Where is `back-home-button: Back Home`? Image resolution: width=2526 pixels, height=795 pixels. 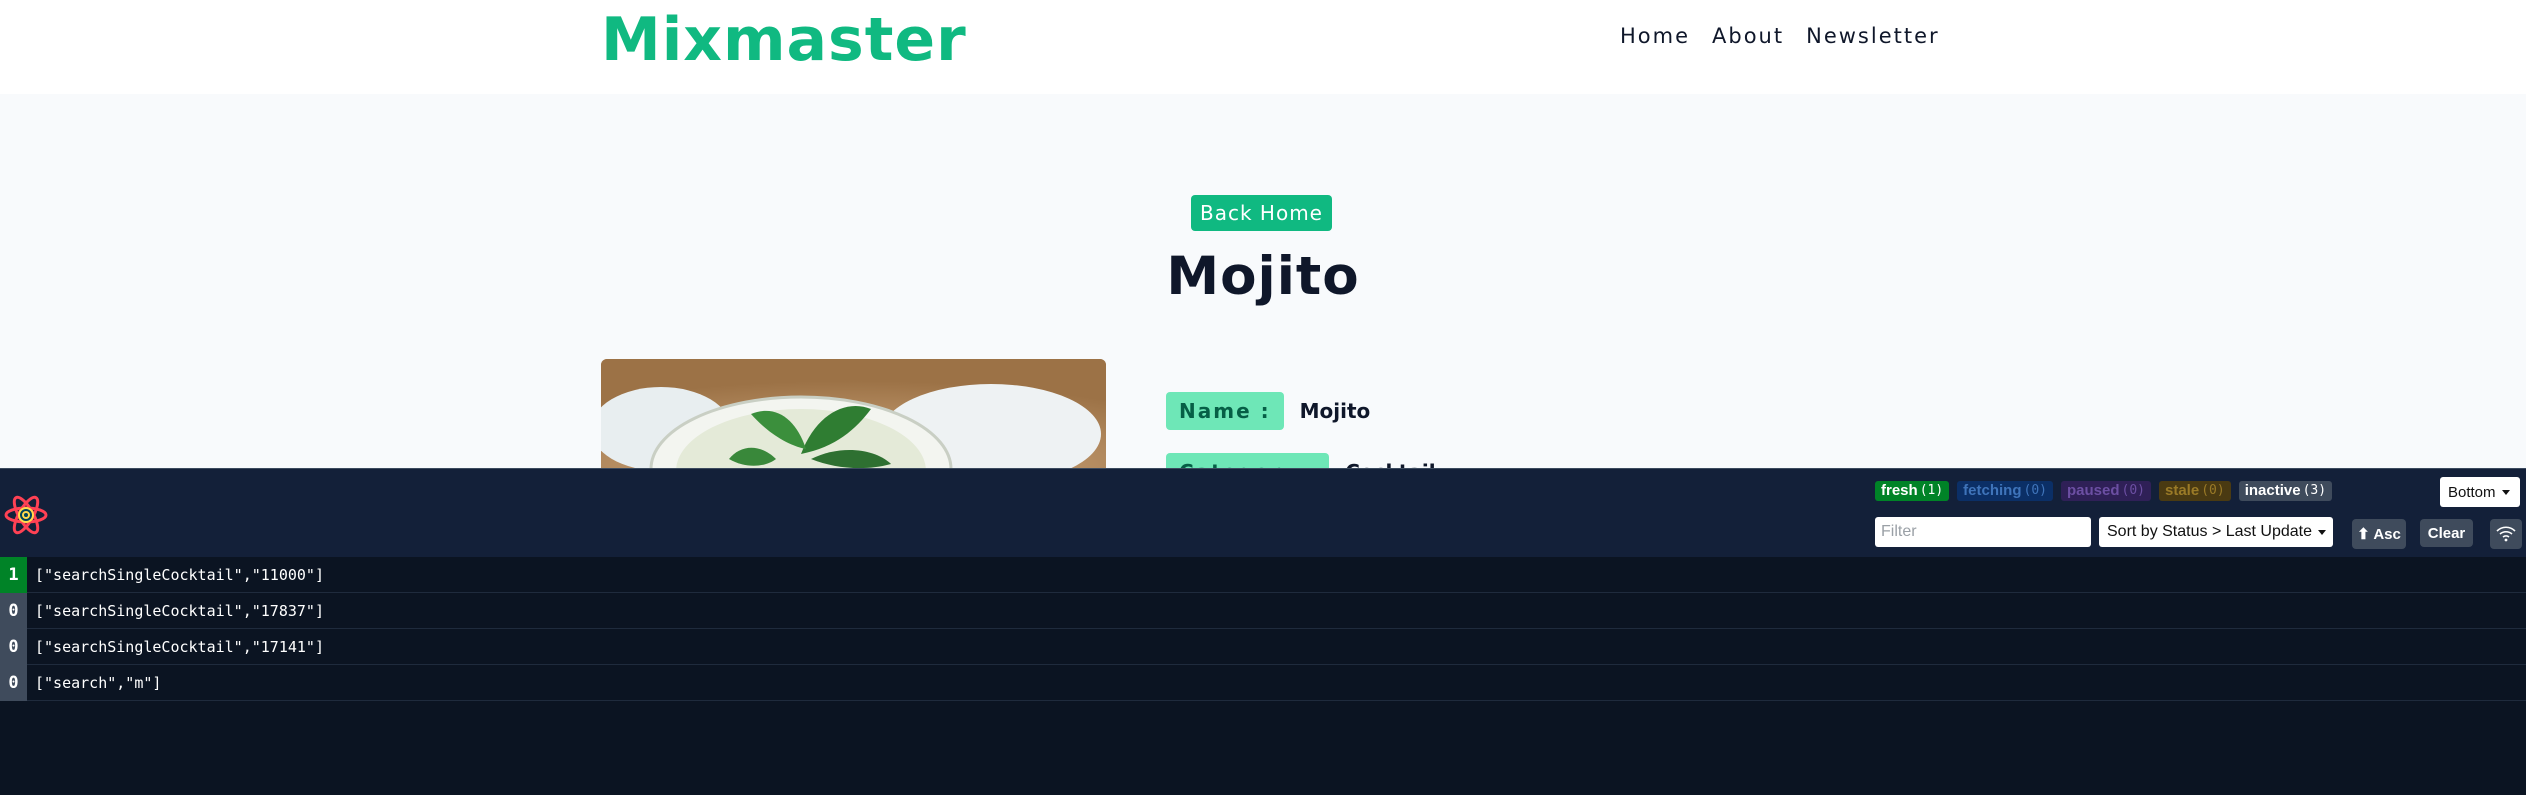 back-home-button: Back Home is located at coordinates (1261, 213).